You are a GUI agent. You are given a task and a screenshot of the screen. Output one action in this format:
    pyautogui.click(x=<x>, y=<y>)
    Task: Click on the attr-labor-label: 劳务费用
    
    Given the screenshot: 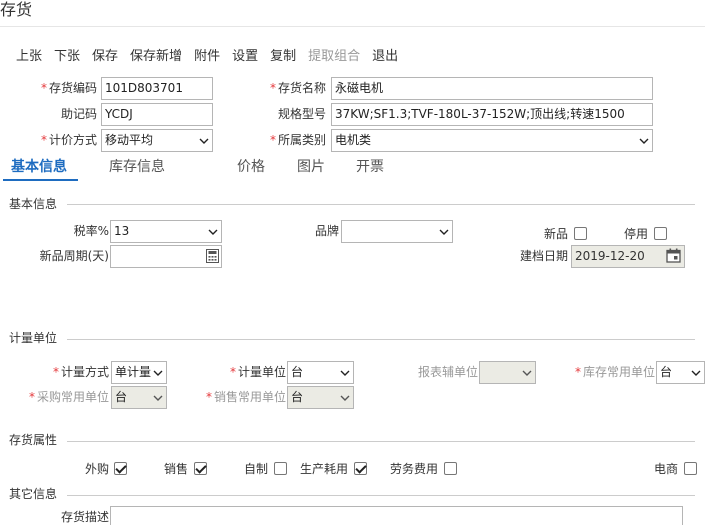 What is the action you would take?
    pyautogui.click(x=414, y=469)
    